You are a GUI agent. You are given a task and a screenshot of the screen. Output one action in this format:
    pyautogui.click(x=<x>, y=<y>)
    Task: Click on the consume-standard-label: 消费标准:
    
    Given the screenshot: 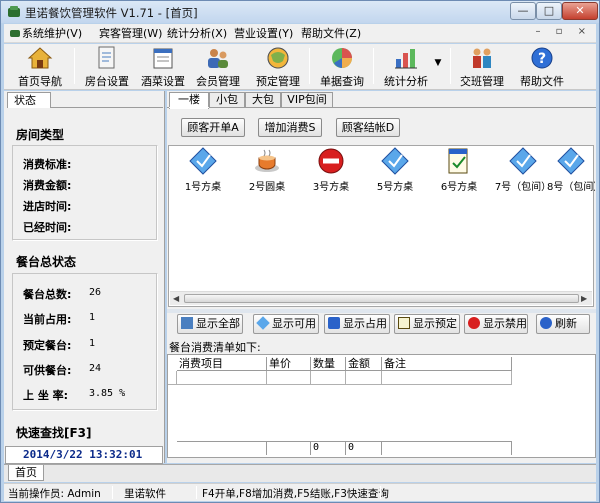 What is the action you would take?
    pyautogui.click(x=47, y=164)
    